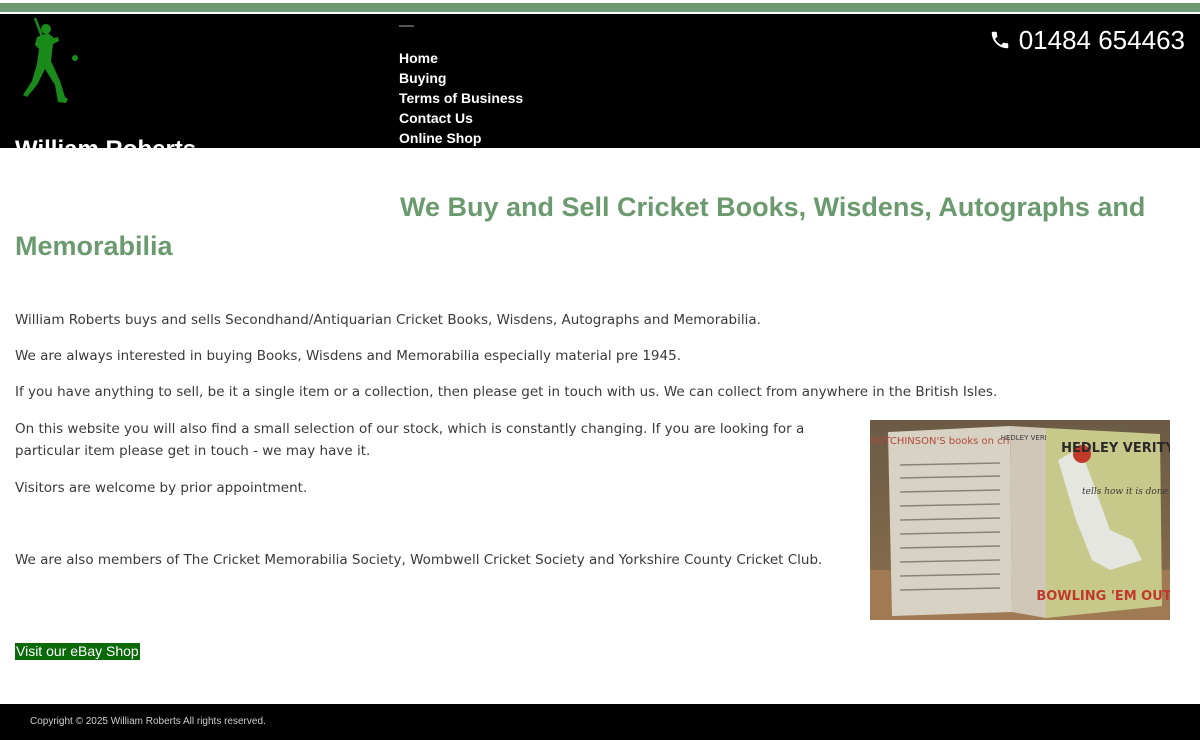  What do you see at coordinates (600, 7) in the screenshot?
I see `top-accent-stripe` at bounding box center [600, 7].